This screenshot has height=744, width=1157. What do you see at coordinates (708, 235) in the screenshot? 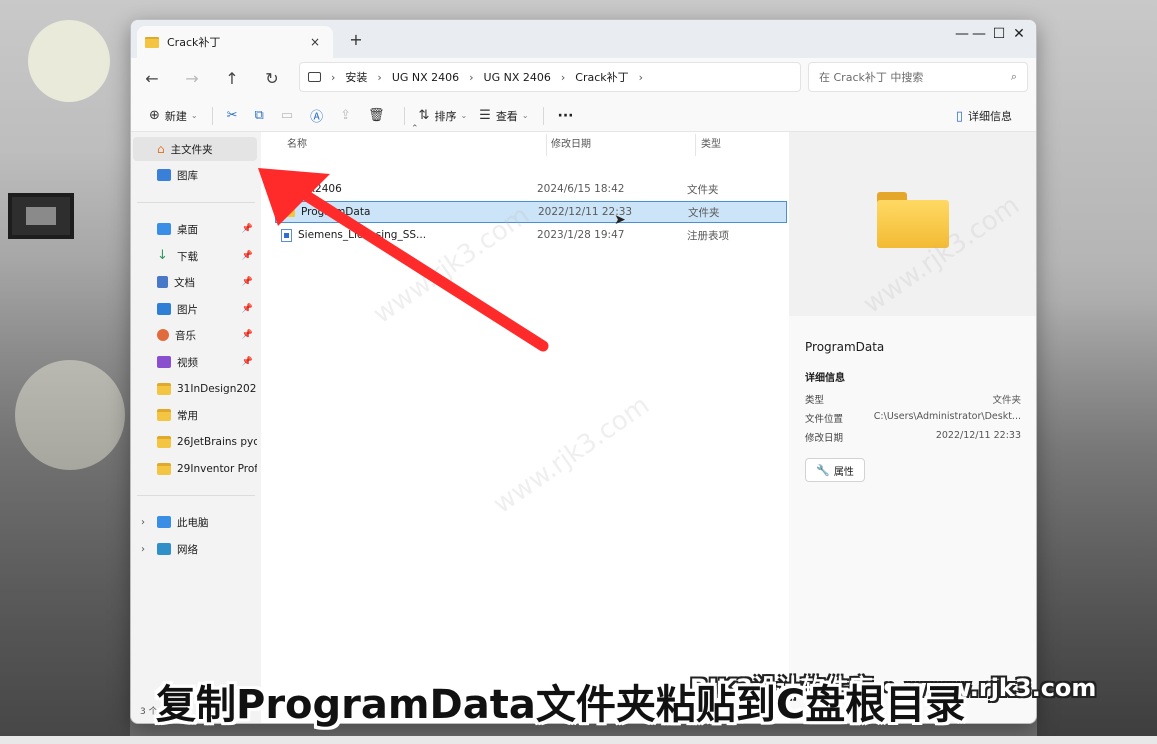
I see `file-type: 注册表项` at bounding box center [708, 235].